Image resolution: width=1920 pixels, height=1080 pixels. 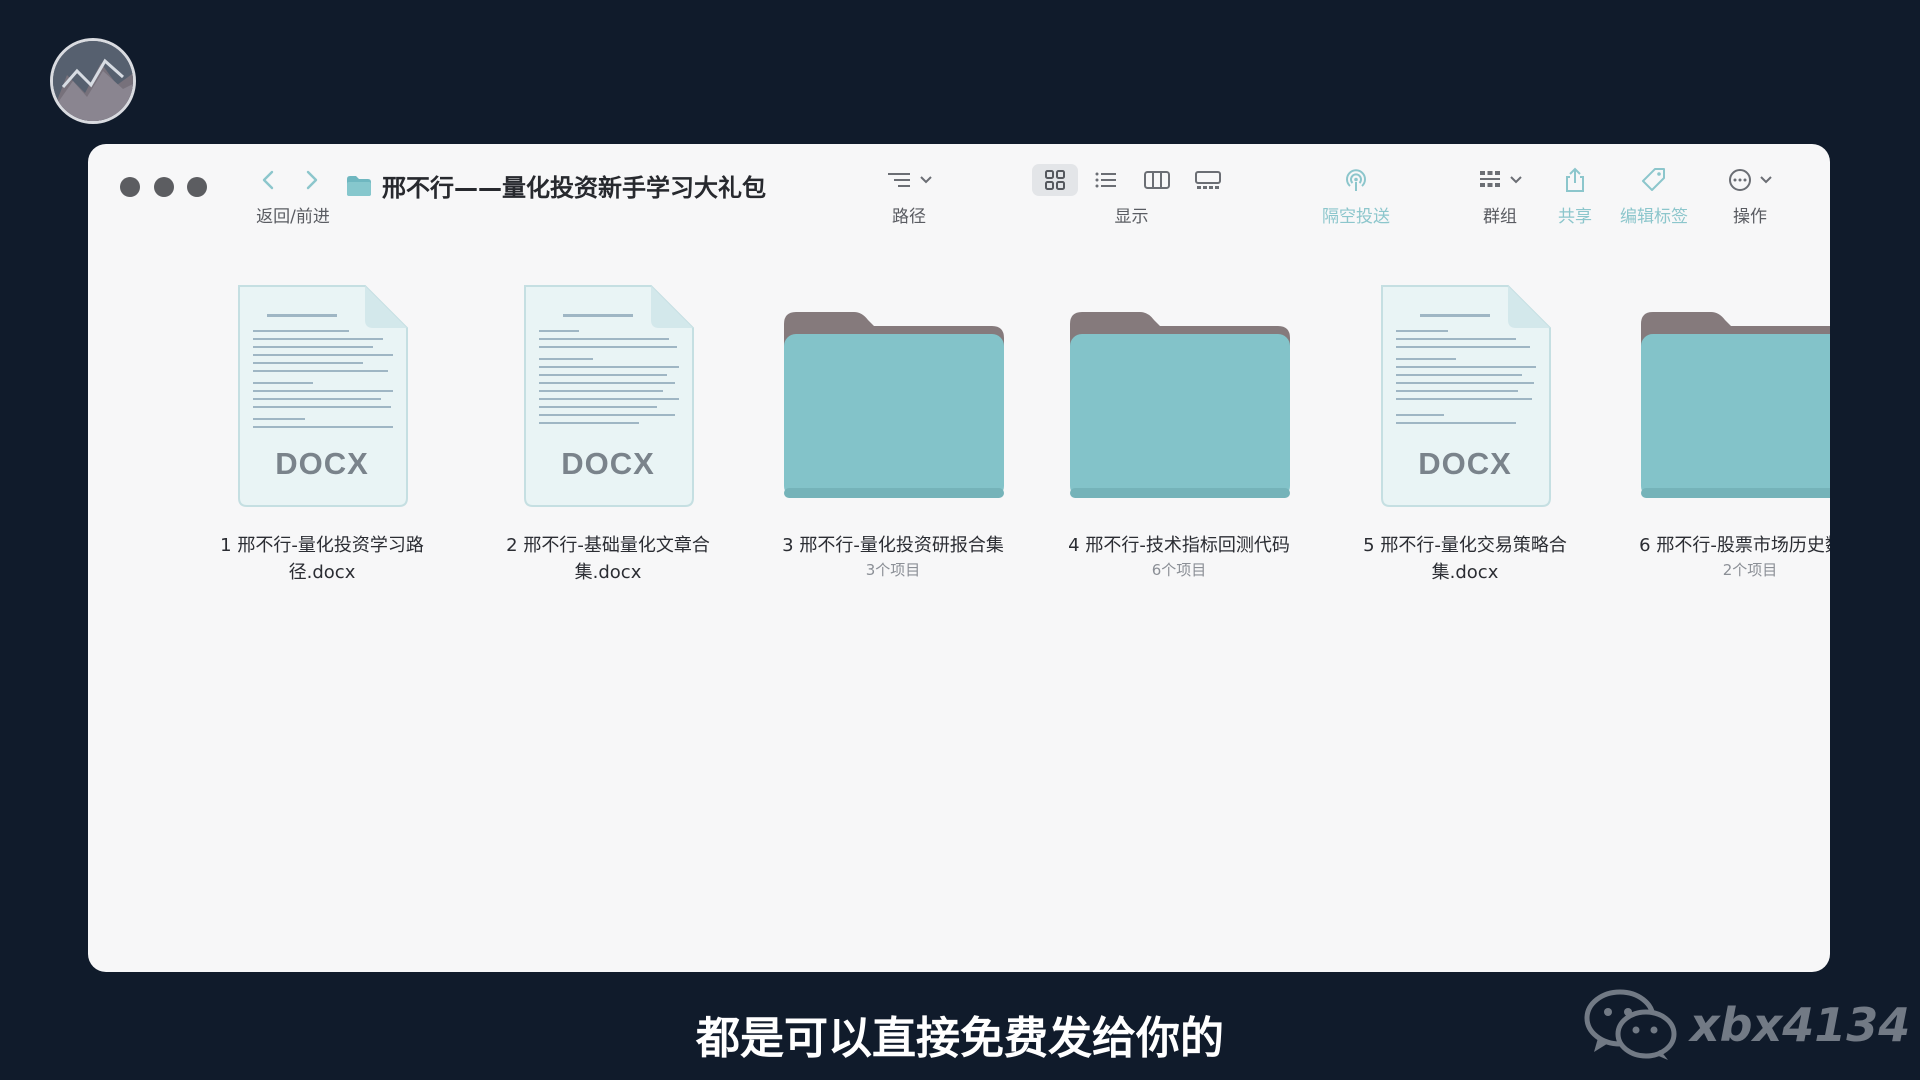 What do you see at coordinates (1356, 180) in the screenshot?
I see `airdrop-icon` at bounding box center [1356, 180].